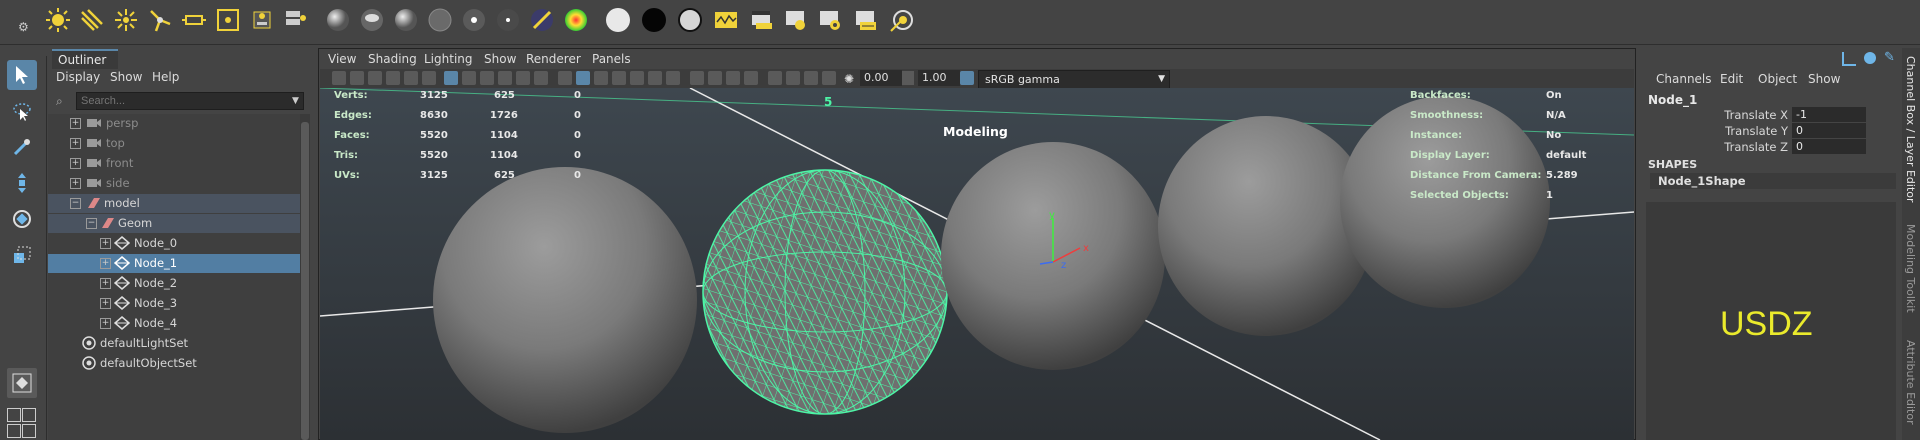  I want to click on lambert-material-icon, so click(338, 20).